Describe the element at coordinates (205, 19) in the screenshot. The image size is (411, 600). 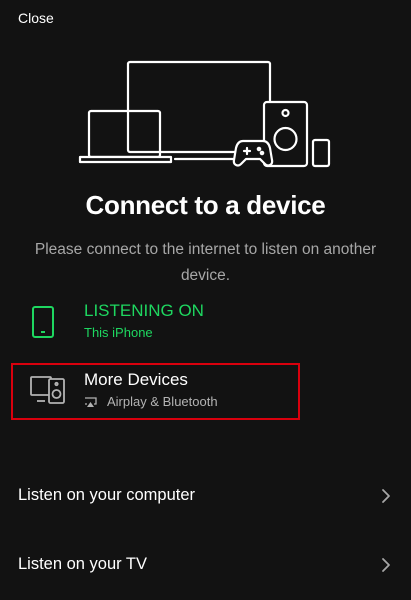
I see `top-bar: Close` at that location.